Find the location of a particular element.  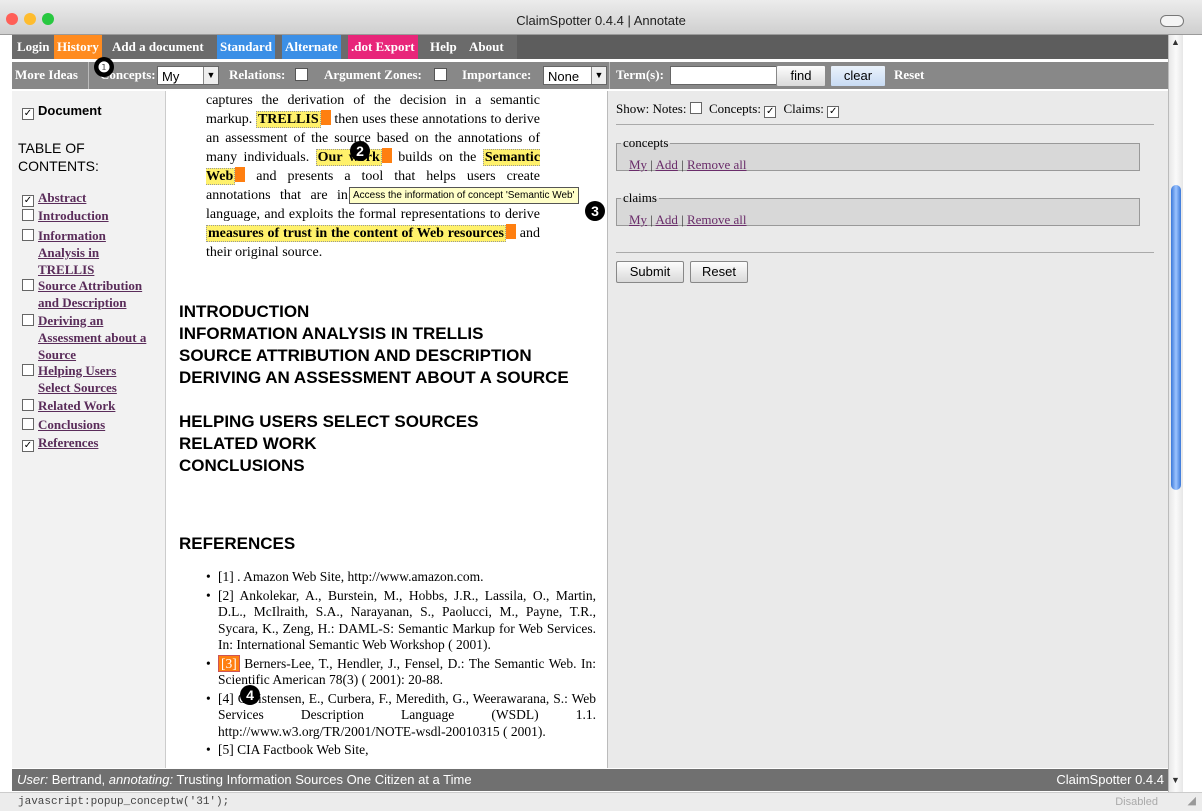

toc-item-conclusions: Conclusions is located at coordinates (63, 424).